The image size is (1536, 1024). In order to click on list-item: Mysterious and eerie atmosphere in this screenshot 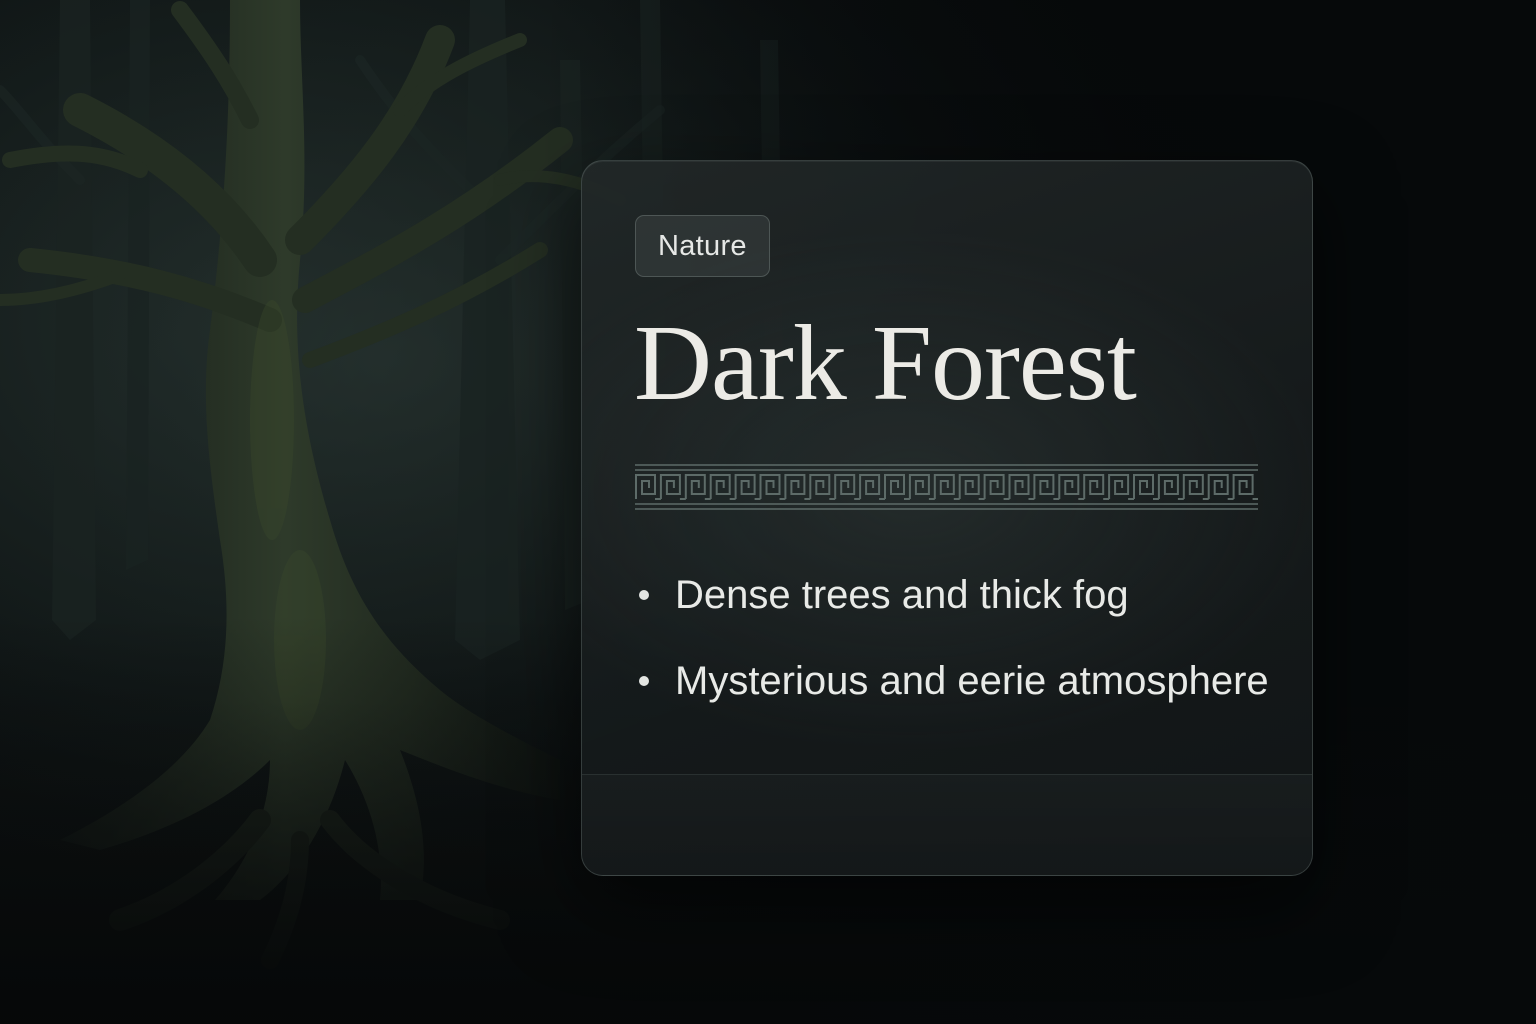, I will do `click(954, 681)`.